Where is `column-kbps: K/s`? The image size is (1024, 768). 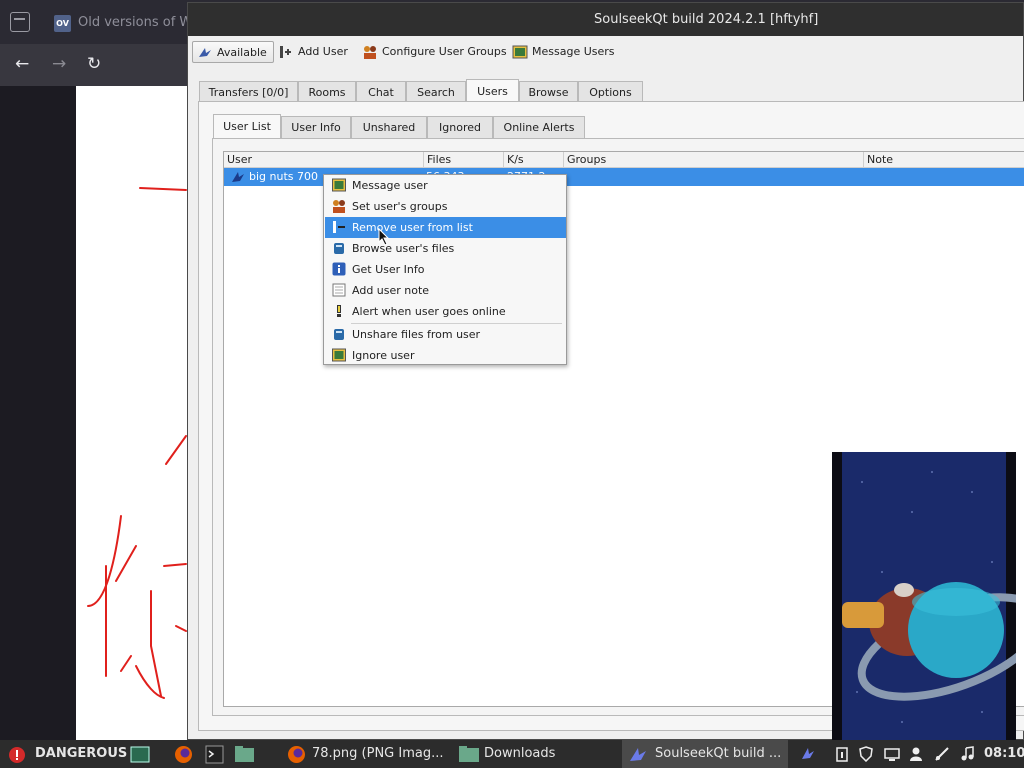 column-kbps: K/s is located at coordinates (534, 160).